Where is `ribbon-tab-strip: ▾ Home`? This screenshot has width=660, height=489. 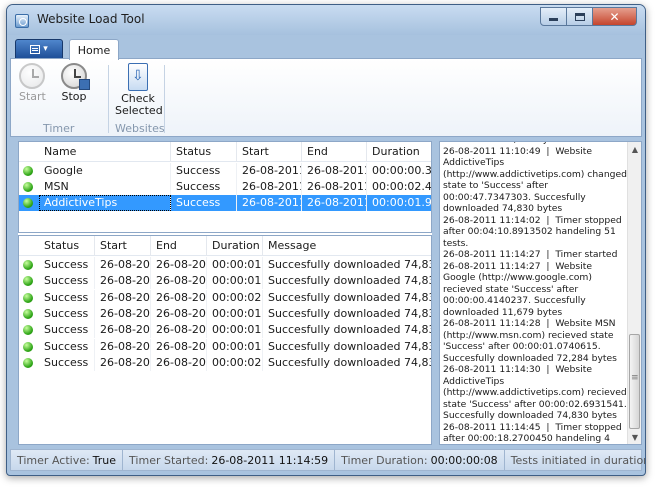 ribbon-tab-strip: ▾ Home is located at coordinates (326, 47).